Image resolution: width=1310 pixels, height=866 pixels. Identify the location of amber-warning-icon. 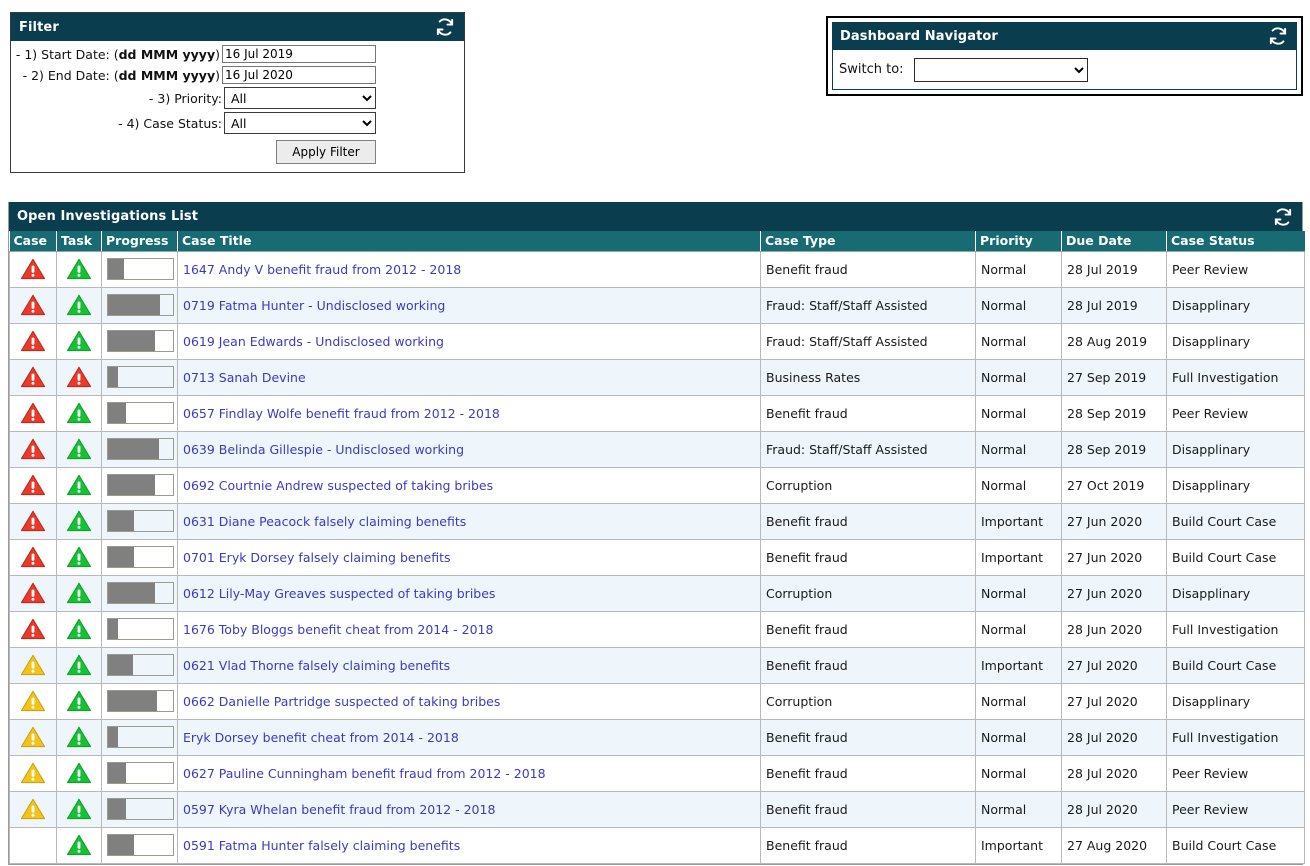
(33, 809).